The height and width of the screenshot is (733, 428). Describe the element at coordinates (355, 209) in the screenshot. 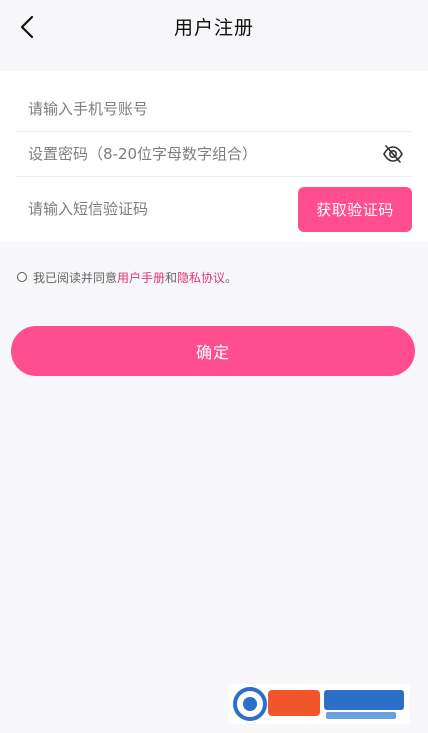

I see `get-code-button: 获取验证码` at that location.